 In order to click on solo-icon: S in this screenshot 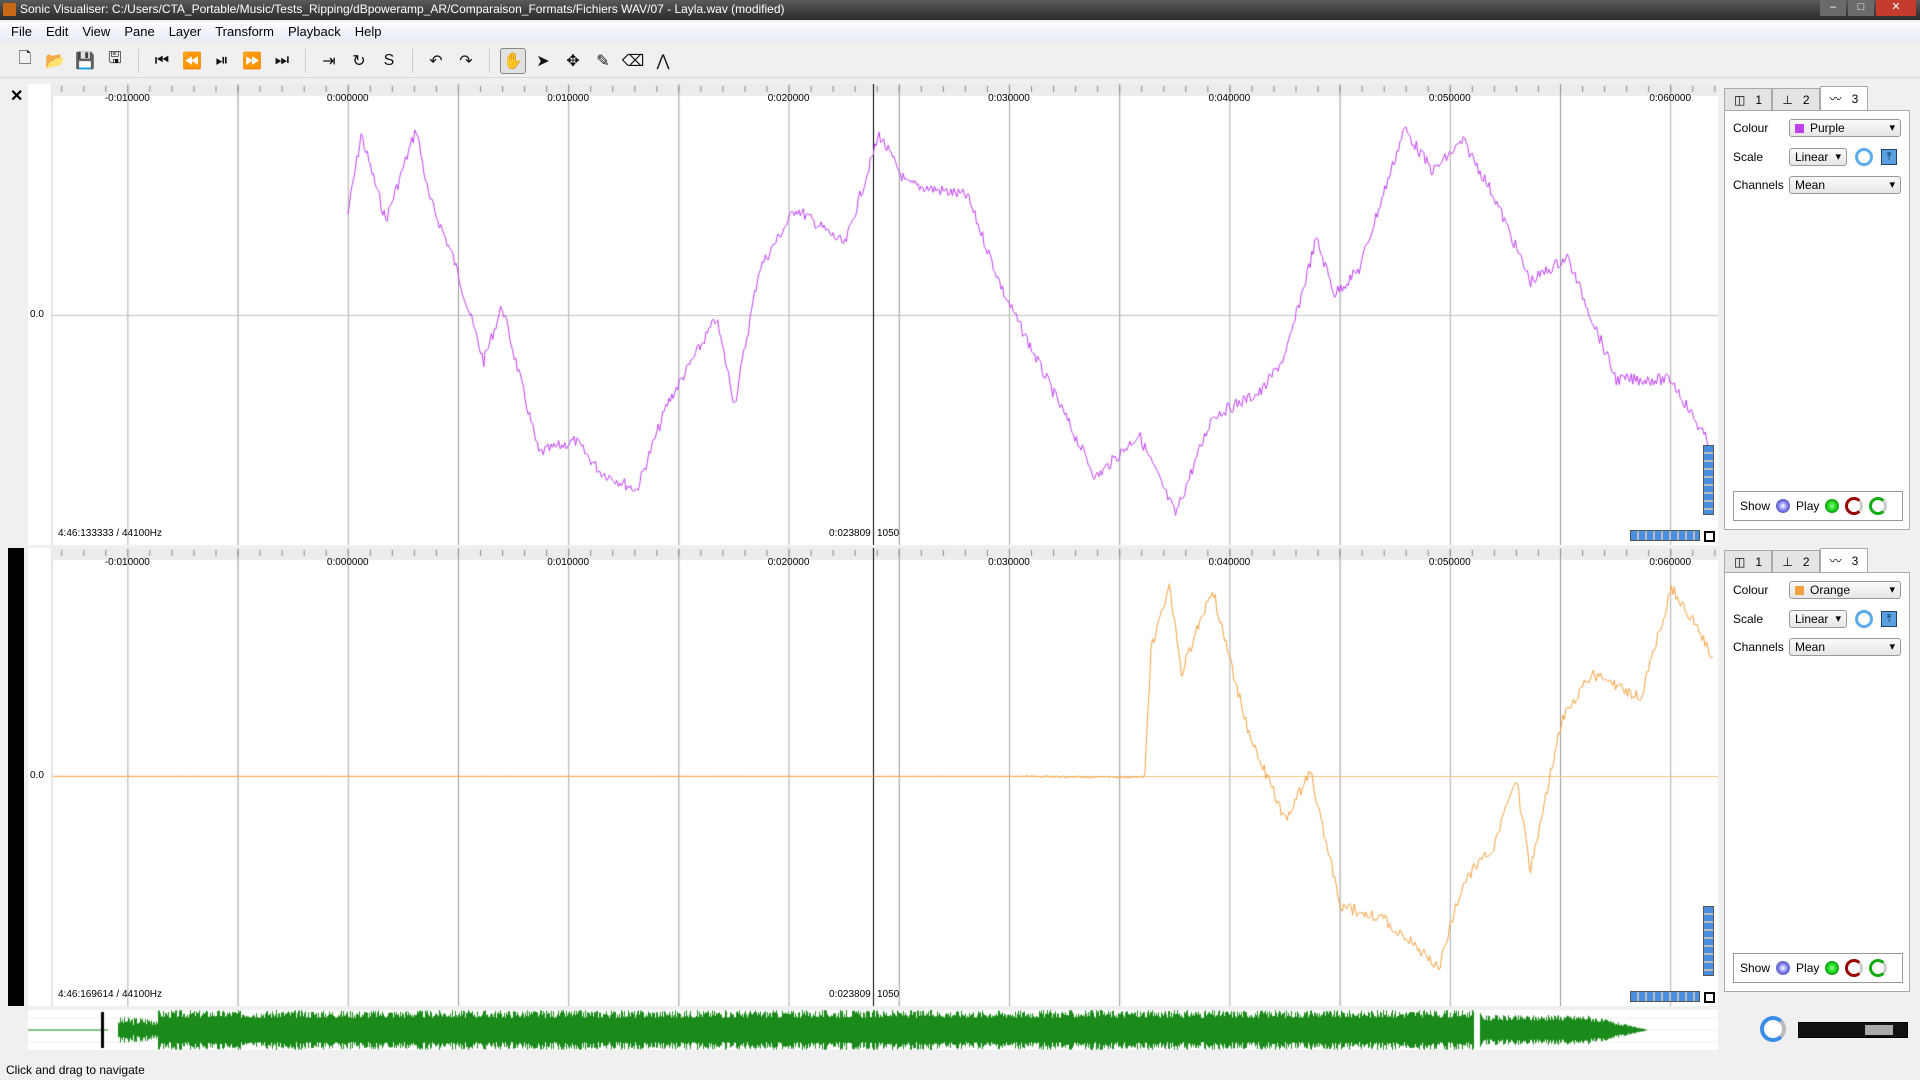, I will do `click(389, 60)`.